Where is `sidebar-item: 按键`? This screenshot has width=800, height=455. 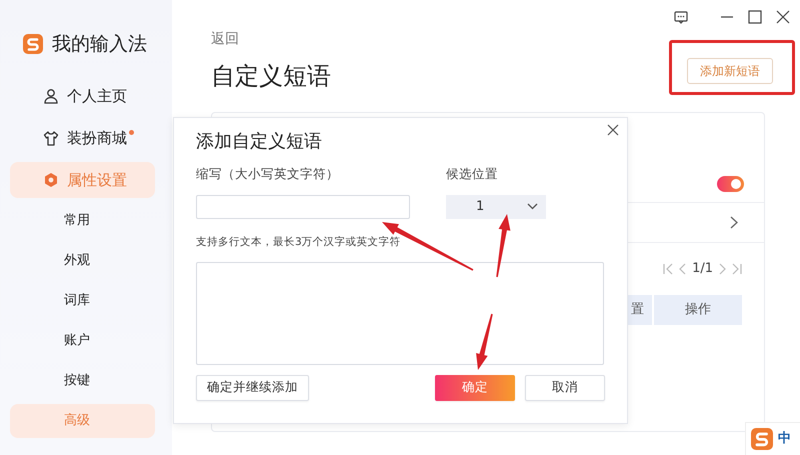 sidebar-item: 按键 is located at coordinates (82, 381).